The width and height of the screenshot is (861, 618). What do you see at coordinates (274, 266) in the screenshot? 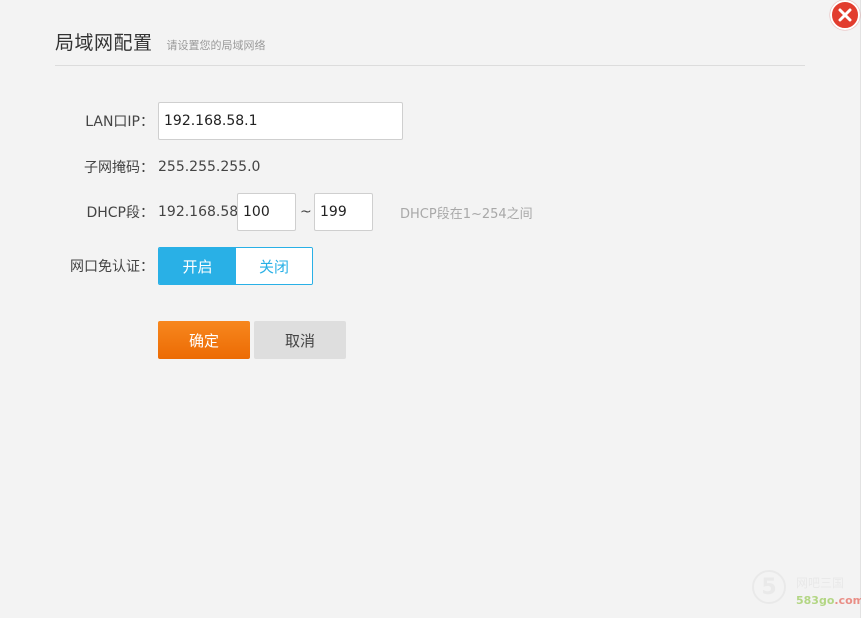
I see `toggle-off-option: 关闭` at bounding box center [274, 266].